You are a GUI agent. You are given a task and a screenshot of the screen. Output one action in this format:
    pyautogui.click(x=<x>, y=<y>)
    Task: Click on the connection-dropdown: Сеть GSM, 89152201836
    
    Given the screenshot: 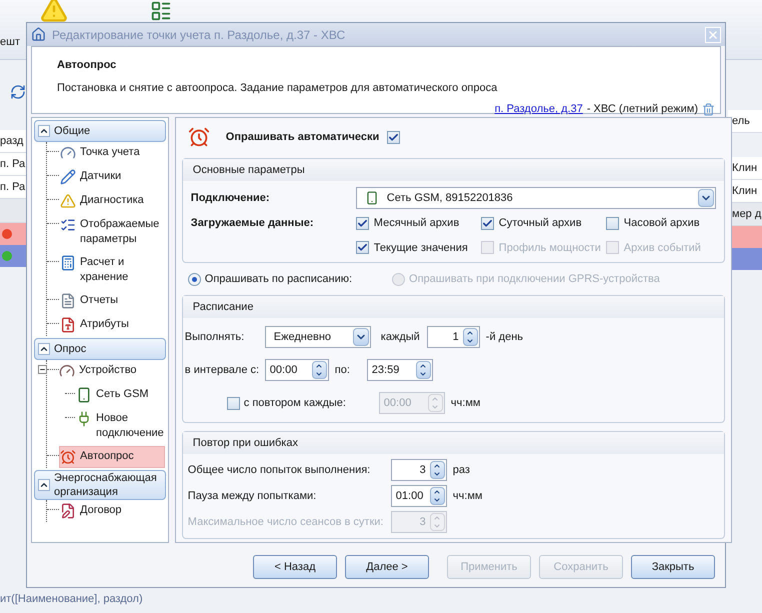 What is the action you would take?
    pyautogui.click(x=536, y=198)
    